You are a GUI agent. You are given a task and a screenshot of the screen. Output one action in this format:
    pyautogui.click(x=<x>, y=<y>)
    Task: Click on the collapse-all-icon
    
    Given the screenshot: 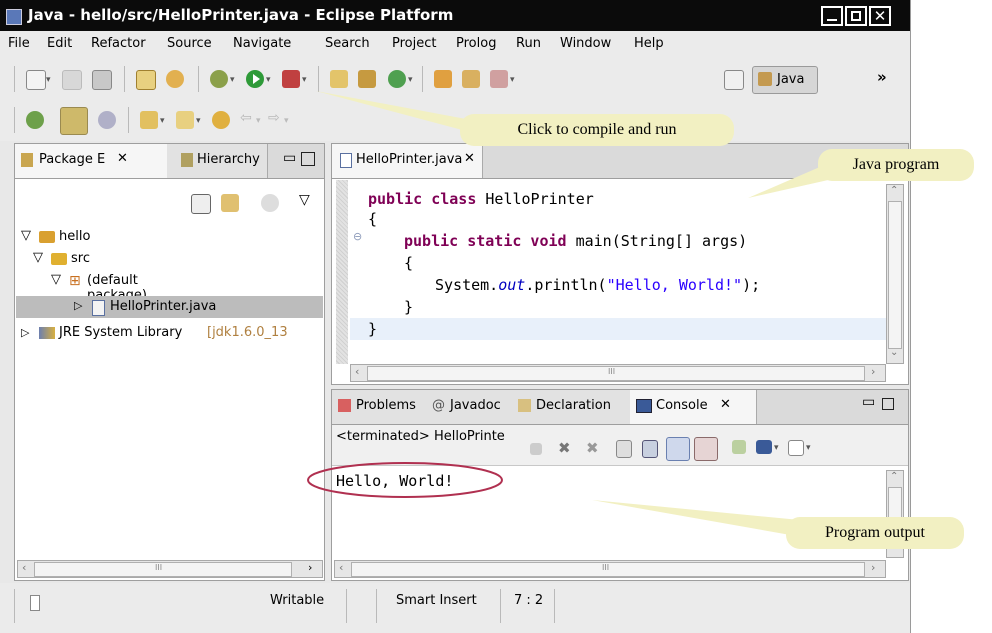 What is the action you would take?
    pyautogui.click(x=201, y=204)
    